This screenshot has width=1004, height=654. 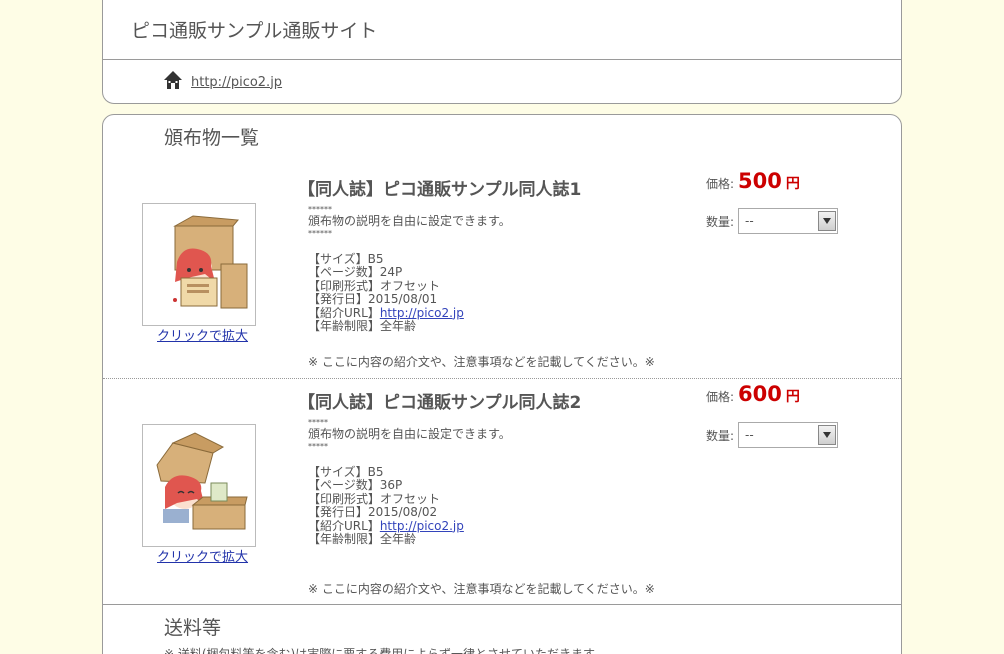 What do you see at coordinates (385, 650) in the screenshot?
I see `shipping-note: ※ 送料(梱包料等を含む)は実際に要する費用によらず一律とさせていただきます。` at bounding box center [385, 650].